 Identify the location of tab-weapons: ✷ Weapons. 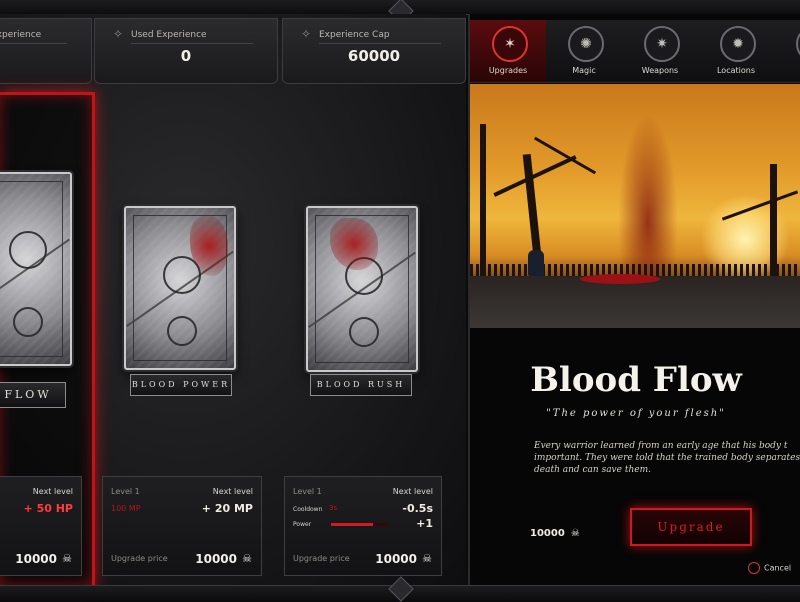
(660, 51).